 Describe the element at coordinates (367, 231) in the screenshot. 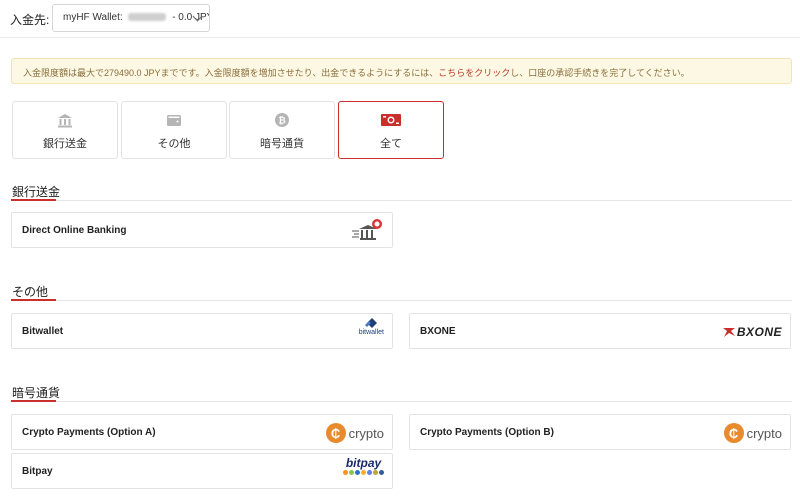

I see `bank-transfer-icon` at that location.